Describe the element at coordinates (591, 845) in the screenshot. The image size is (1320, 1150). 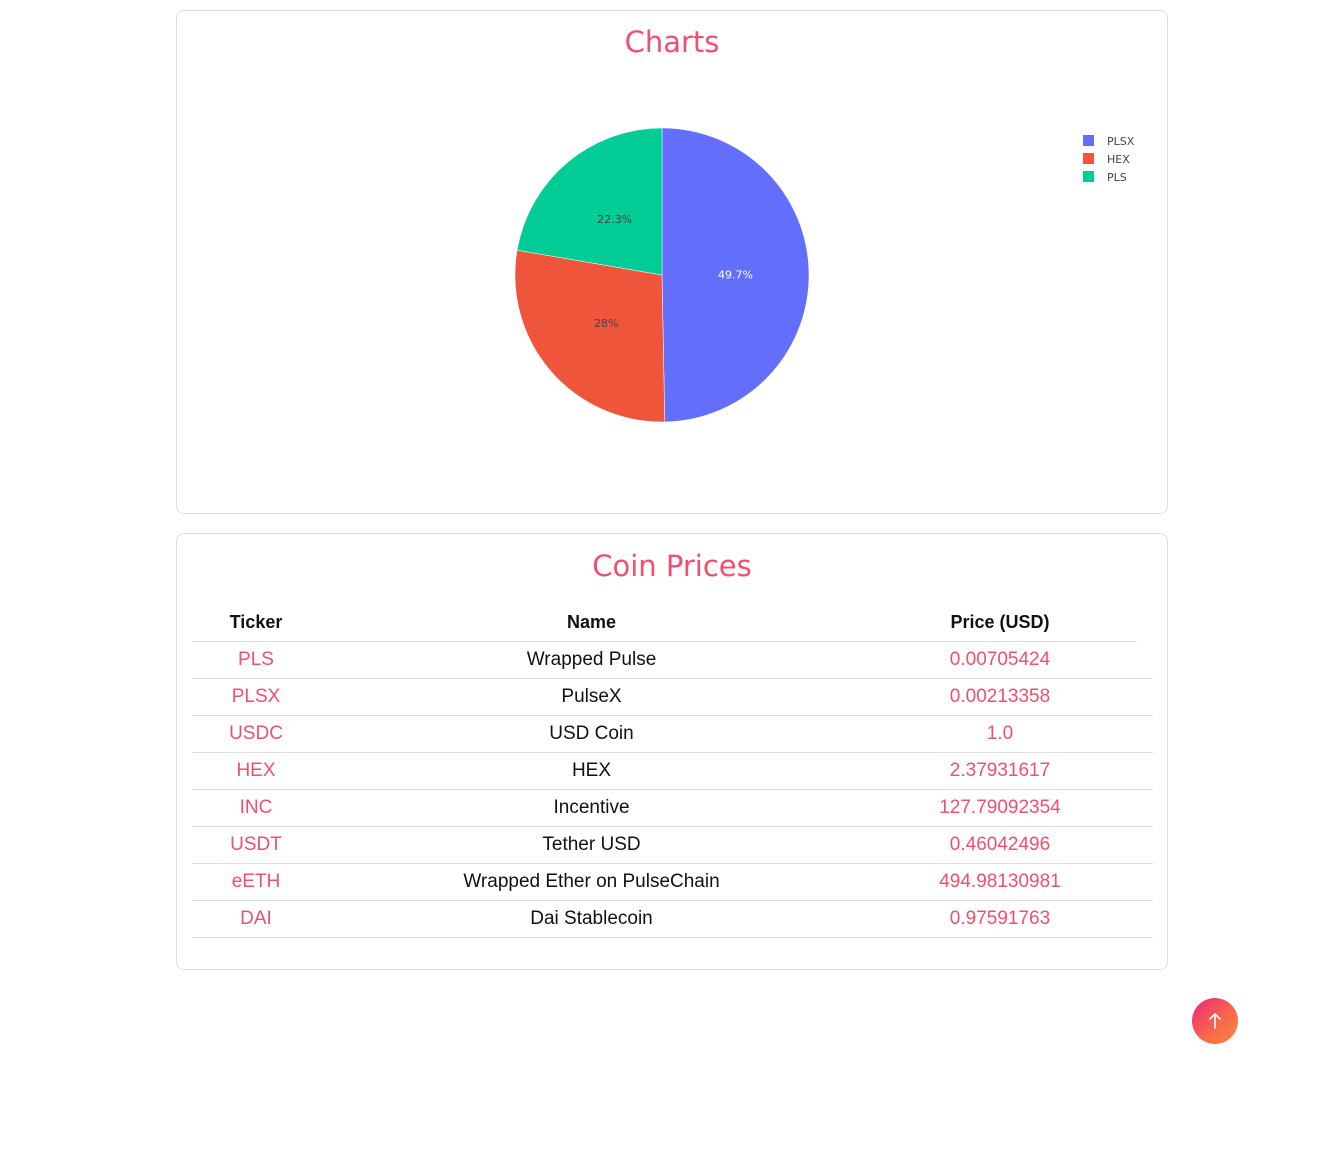
I see `cell-name: Tether USD` at that location.